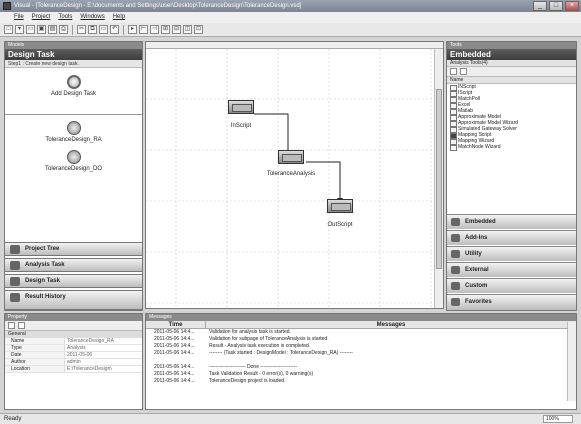  What do you see at coordinates (571, 361) in the screenshot?
I see `messages-scrollbar` at bounding box center [571, 361].